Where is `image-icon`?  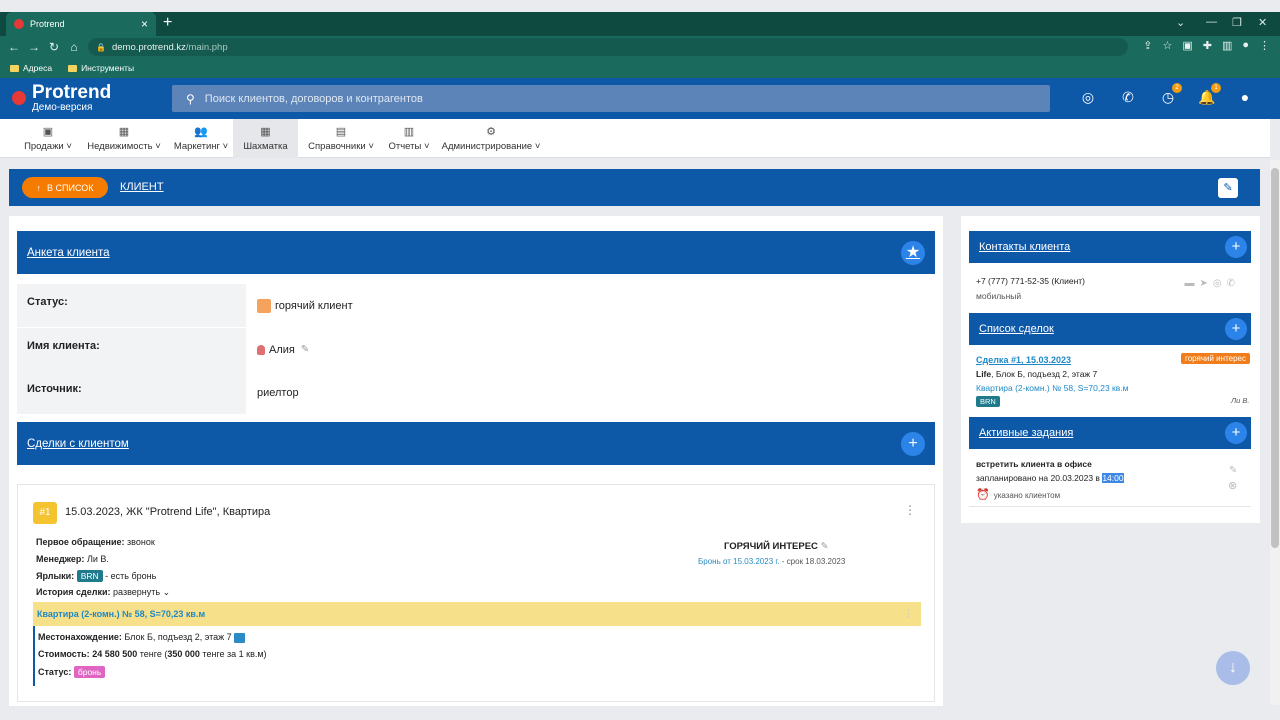
image-icon is located at coordinates (240, 637).